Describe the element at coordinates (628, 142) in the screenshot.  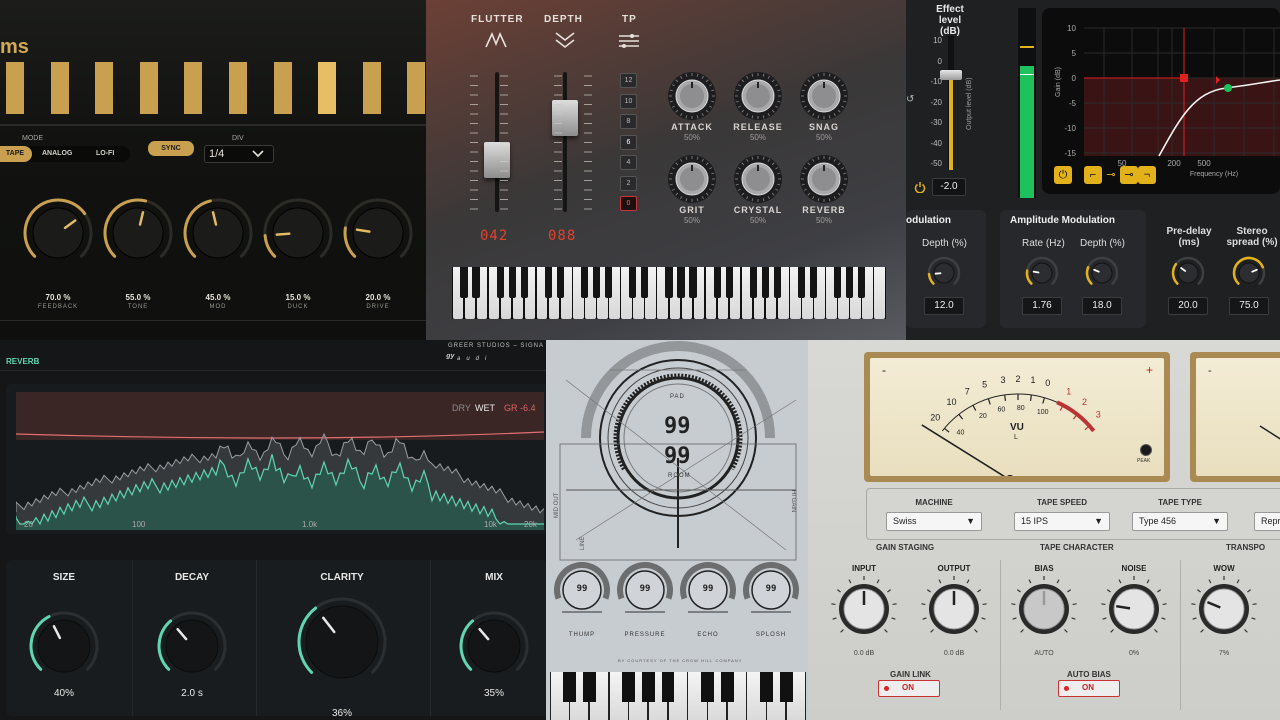
I see `tp-step-6: 6` at that location.